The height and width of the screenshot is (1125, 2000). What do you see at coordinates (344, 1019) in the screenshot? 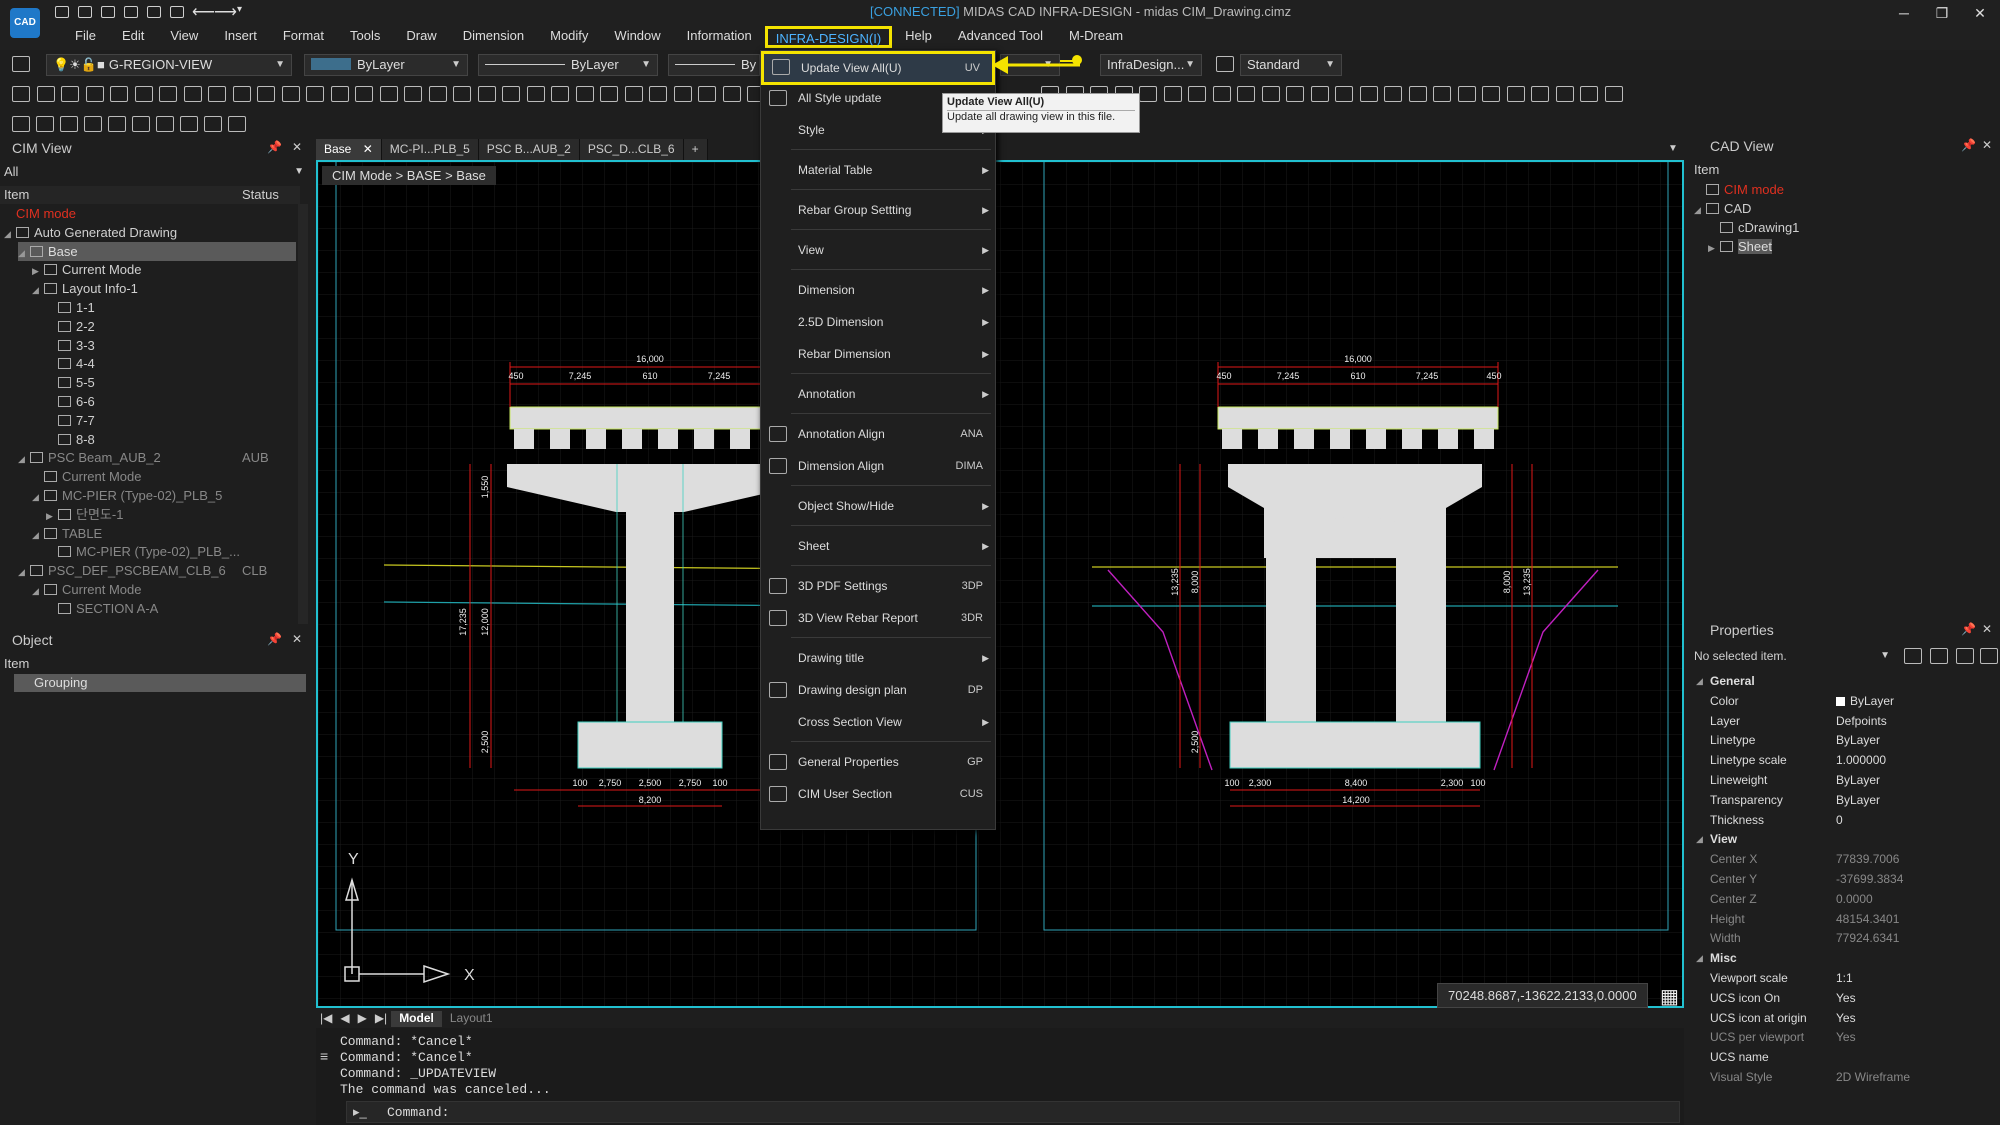
I see `prev-tab-icon: ◀` at bounding box center [344, 1019].